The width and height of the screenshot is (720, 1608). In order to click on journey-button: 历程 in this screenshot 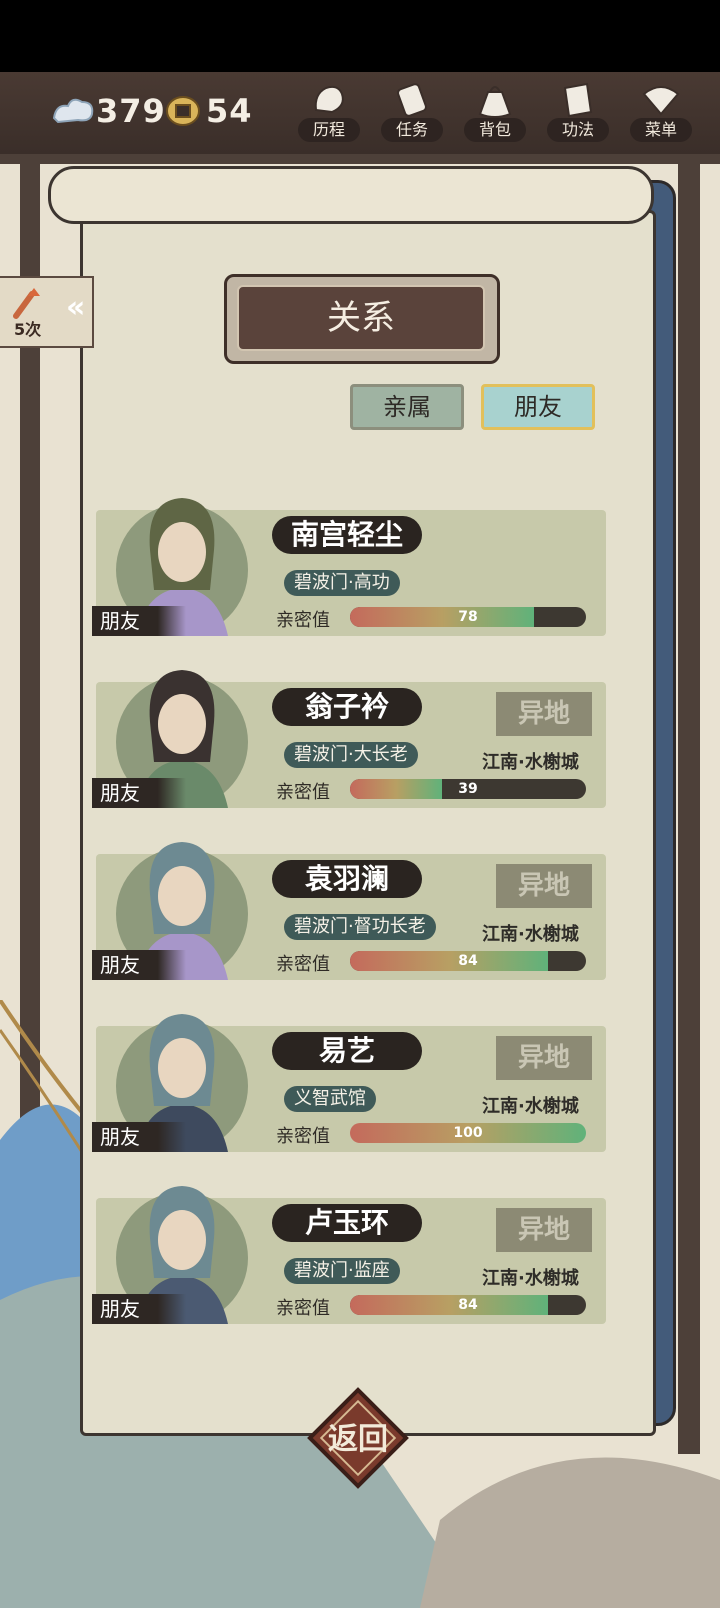, I will do `click(329, 114)`.